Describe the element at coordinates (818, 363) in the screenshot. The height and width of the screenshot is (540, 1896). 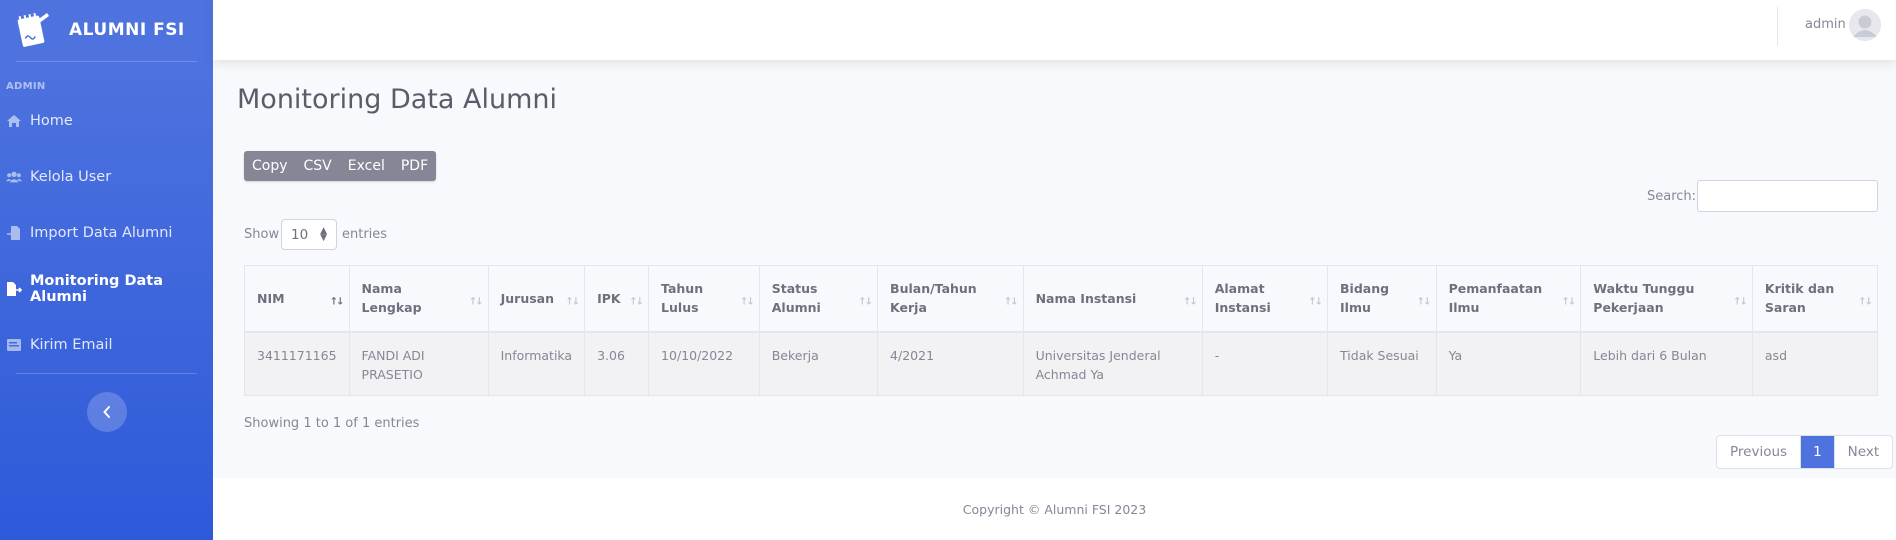
I see `table-cell: Bekerja` at that location.